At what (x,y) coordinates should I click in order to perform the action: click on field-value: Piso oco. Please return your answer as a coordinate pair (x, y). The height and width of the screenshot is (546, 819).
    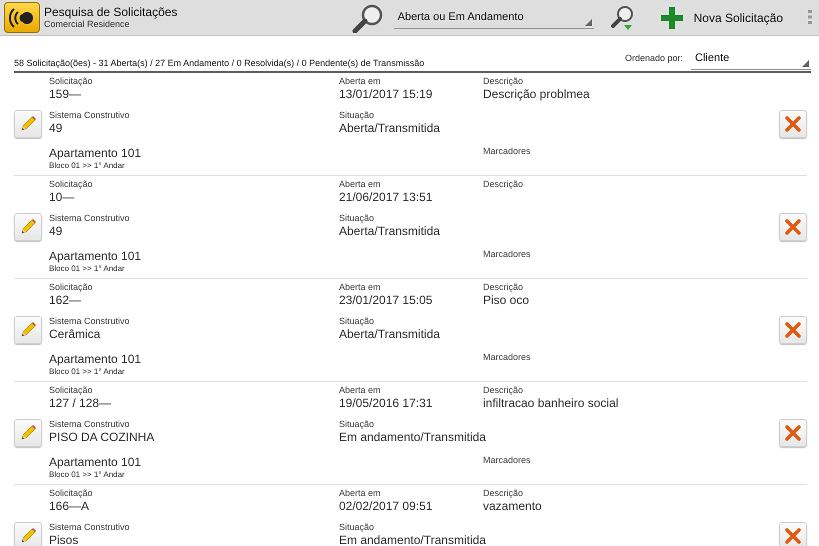
    Looking at the image, I should click on (506, 300).